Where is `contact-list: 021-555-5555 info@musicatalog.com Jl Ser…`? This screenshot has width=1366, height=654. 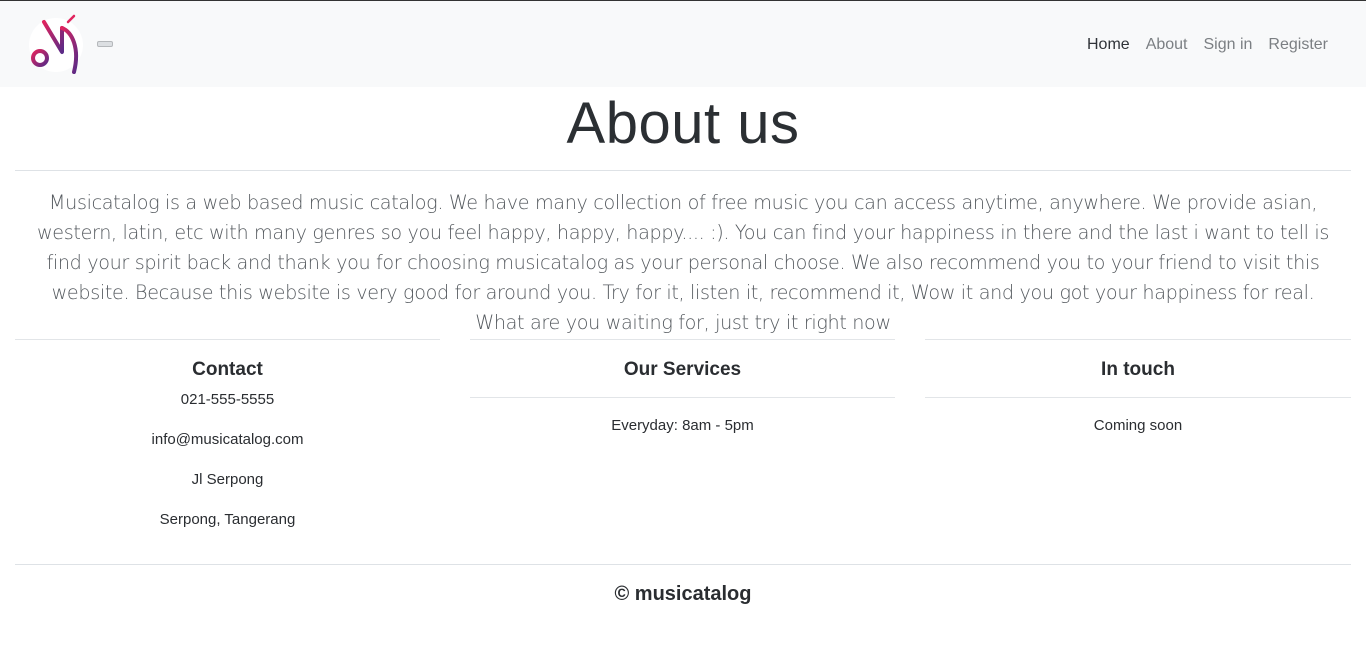
contact-list: 021-555-5555 info@musicatalog.com Jl Ser… is located at coordinates (227, 460).